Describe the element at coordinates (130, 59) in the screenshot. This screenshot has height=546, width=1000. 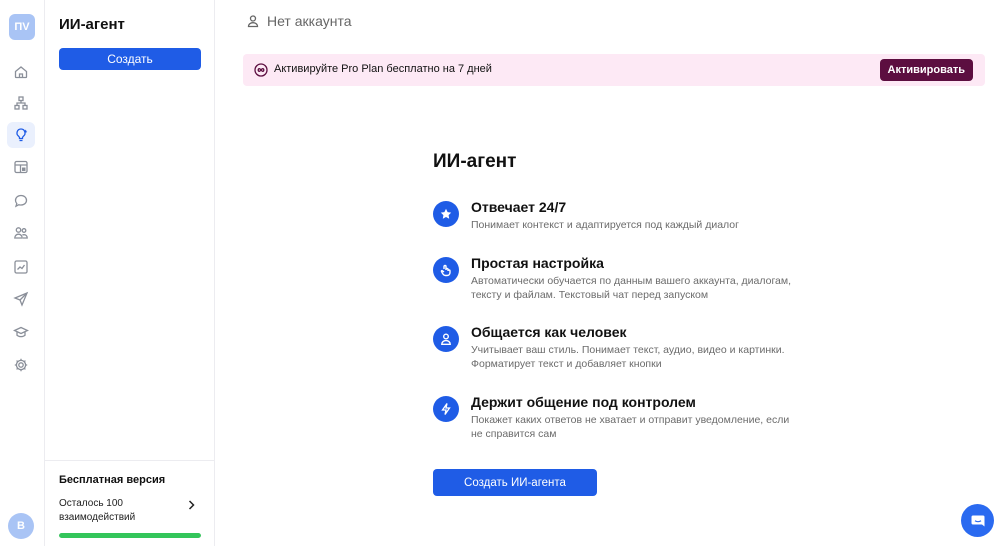
I see `create-button: Создать` at that location.